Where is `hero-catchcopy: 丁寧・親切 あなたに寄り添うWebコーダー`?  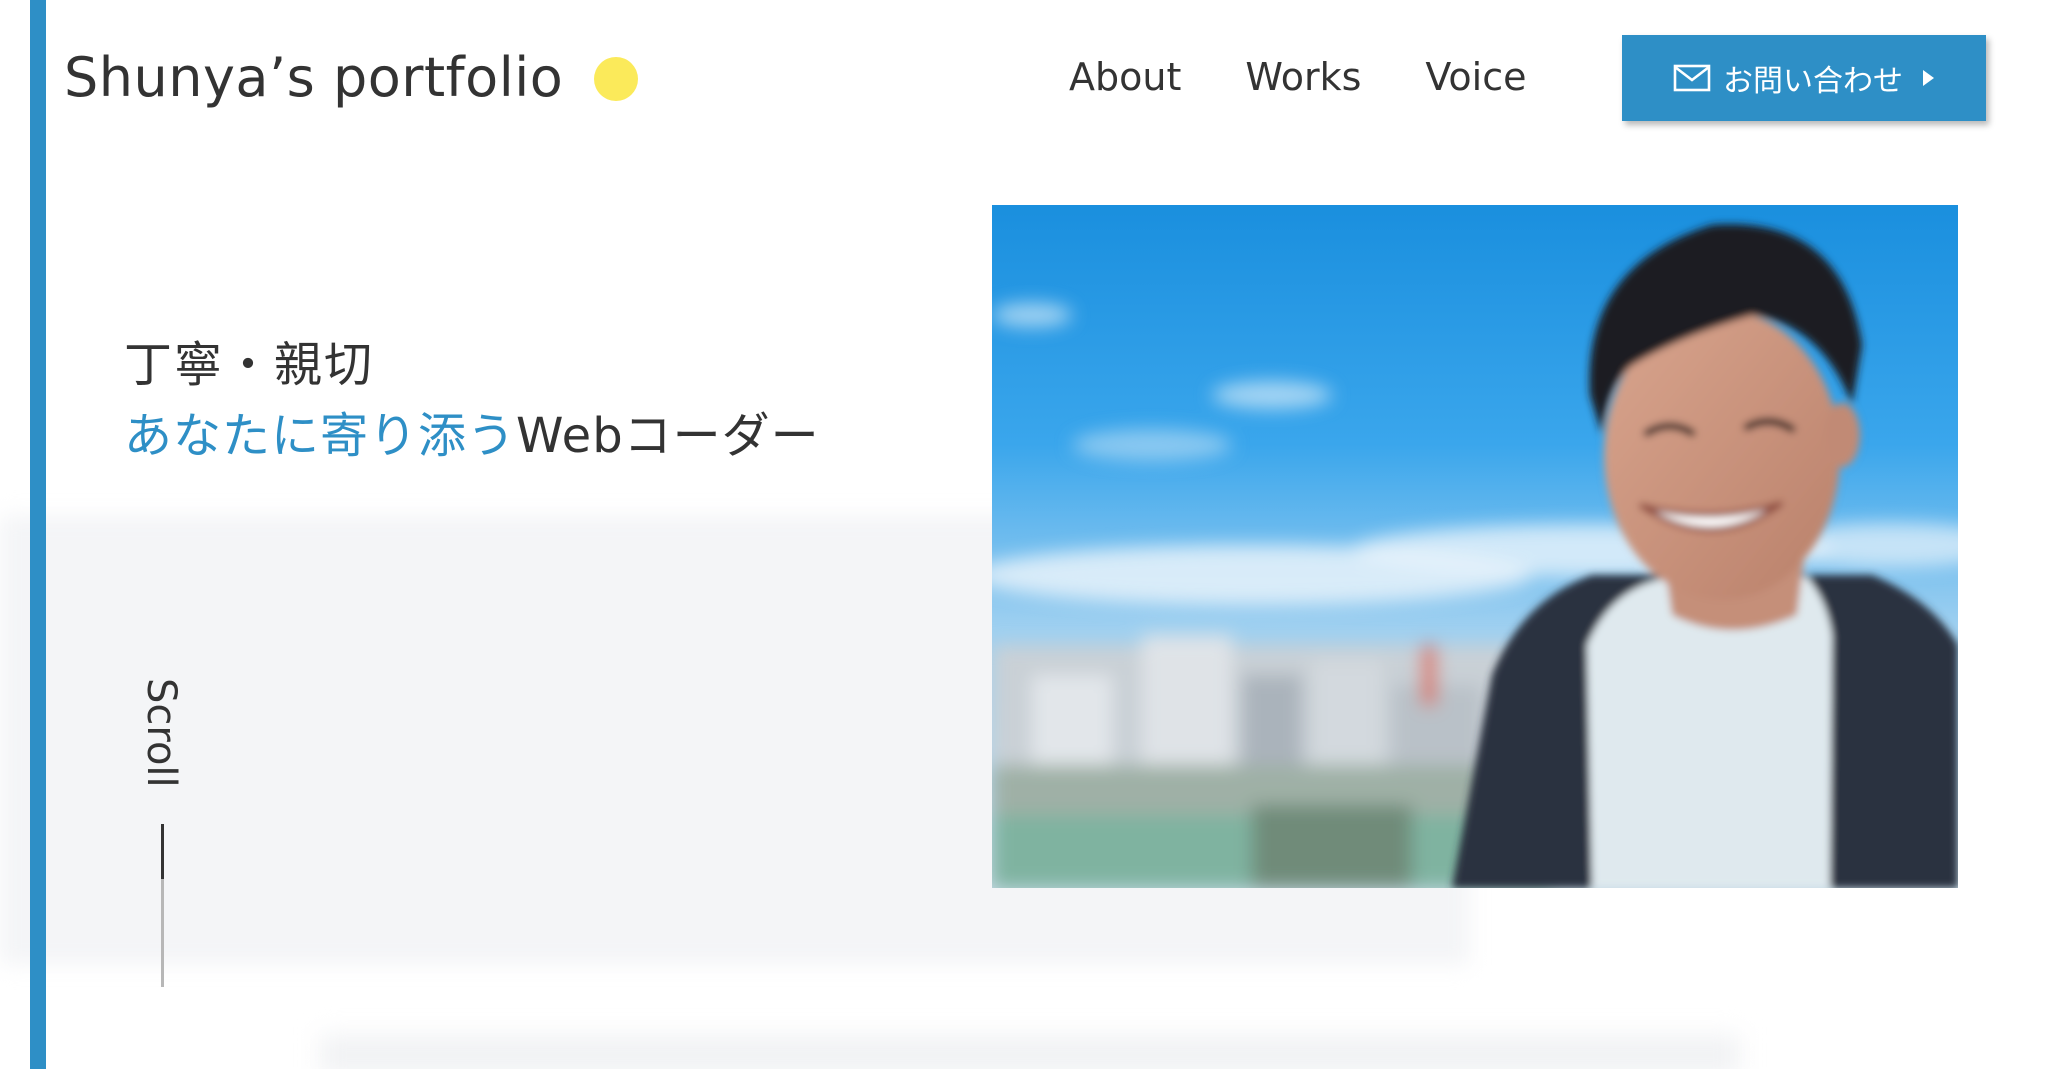 hero-catchcopy: 丁寧・親切 あなたに寄り添うWebコーダー is located at coordinates (472, 403).